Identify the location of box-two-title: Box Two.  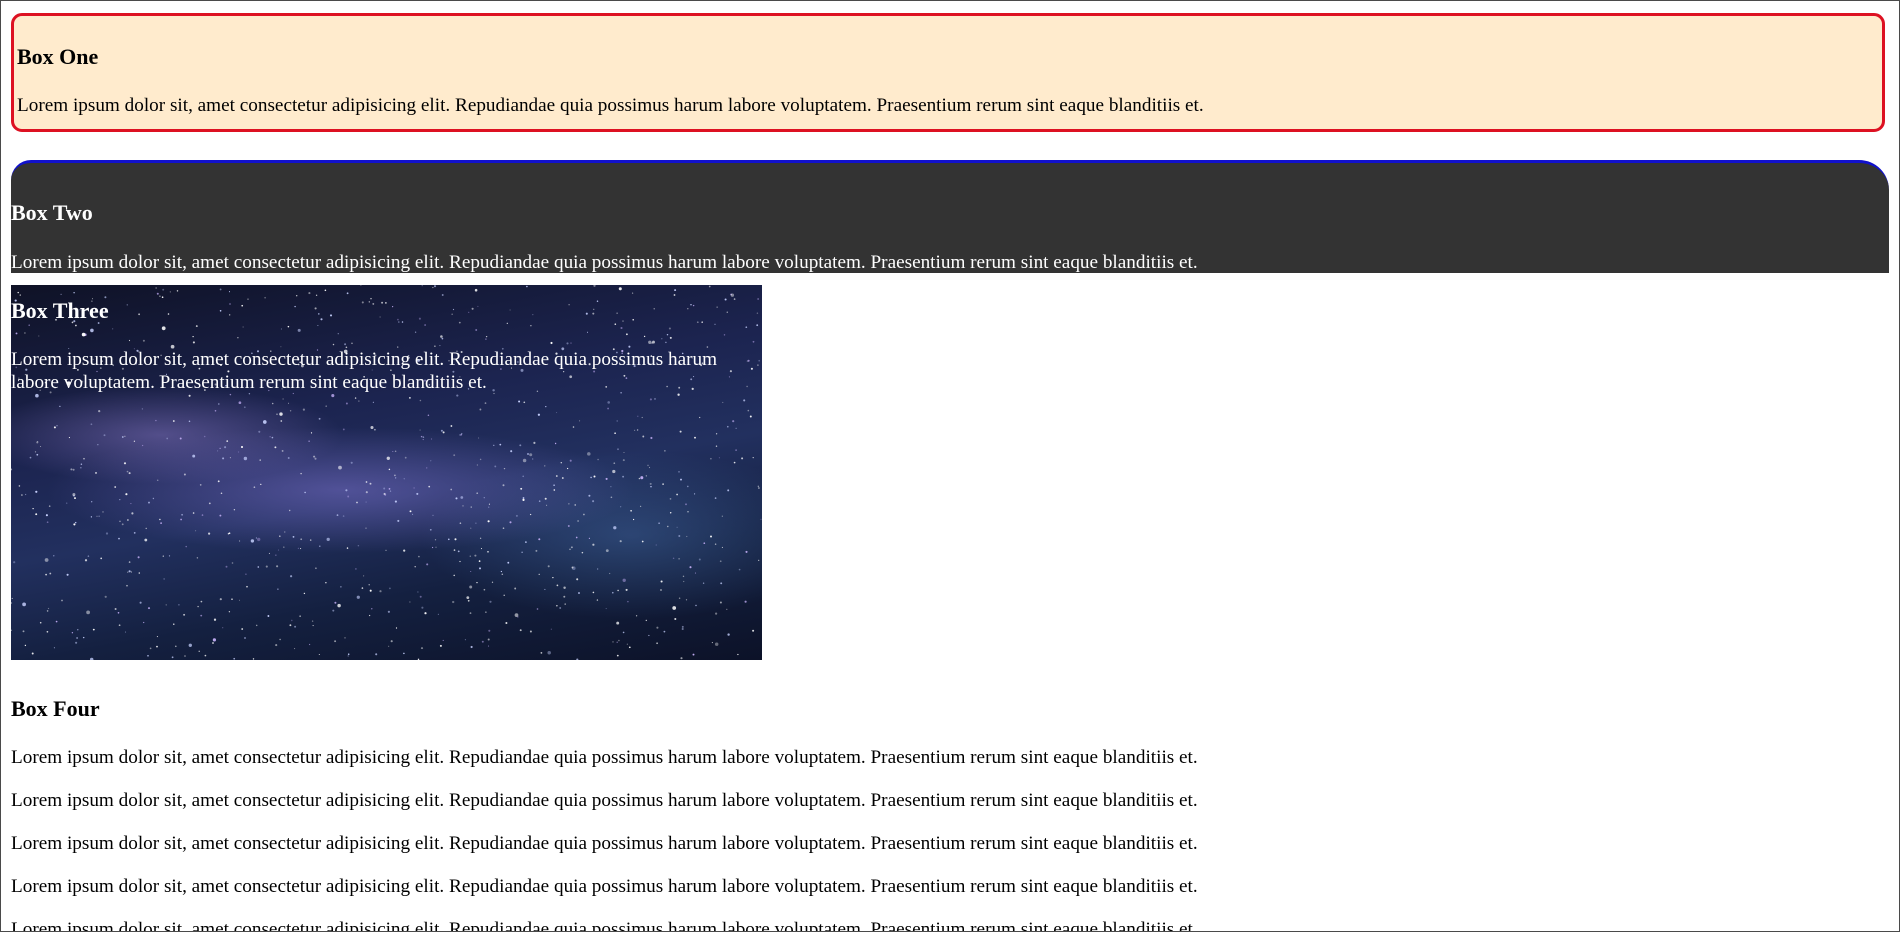
(52, 212).